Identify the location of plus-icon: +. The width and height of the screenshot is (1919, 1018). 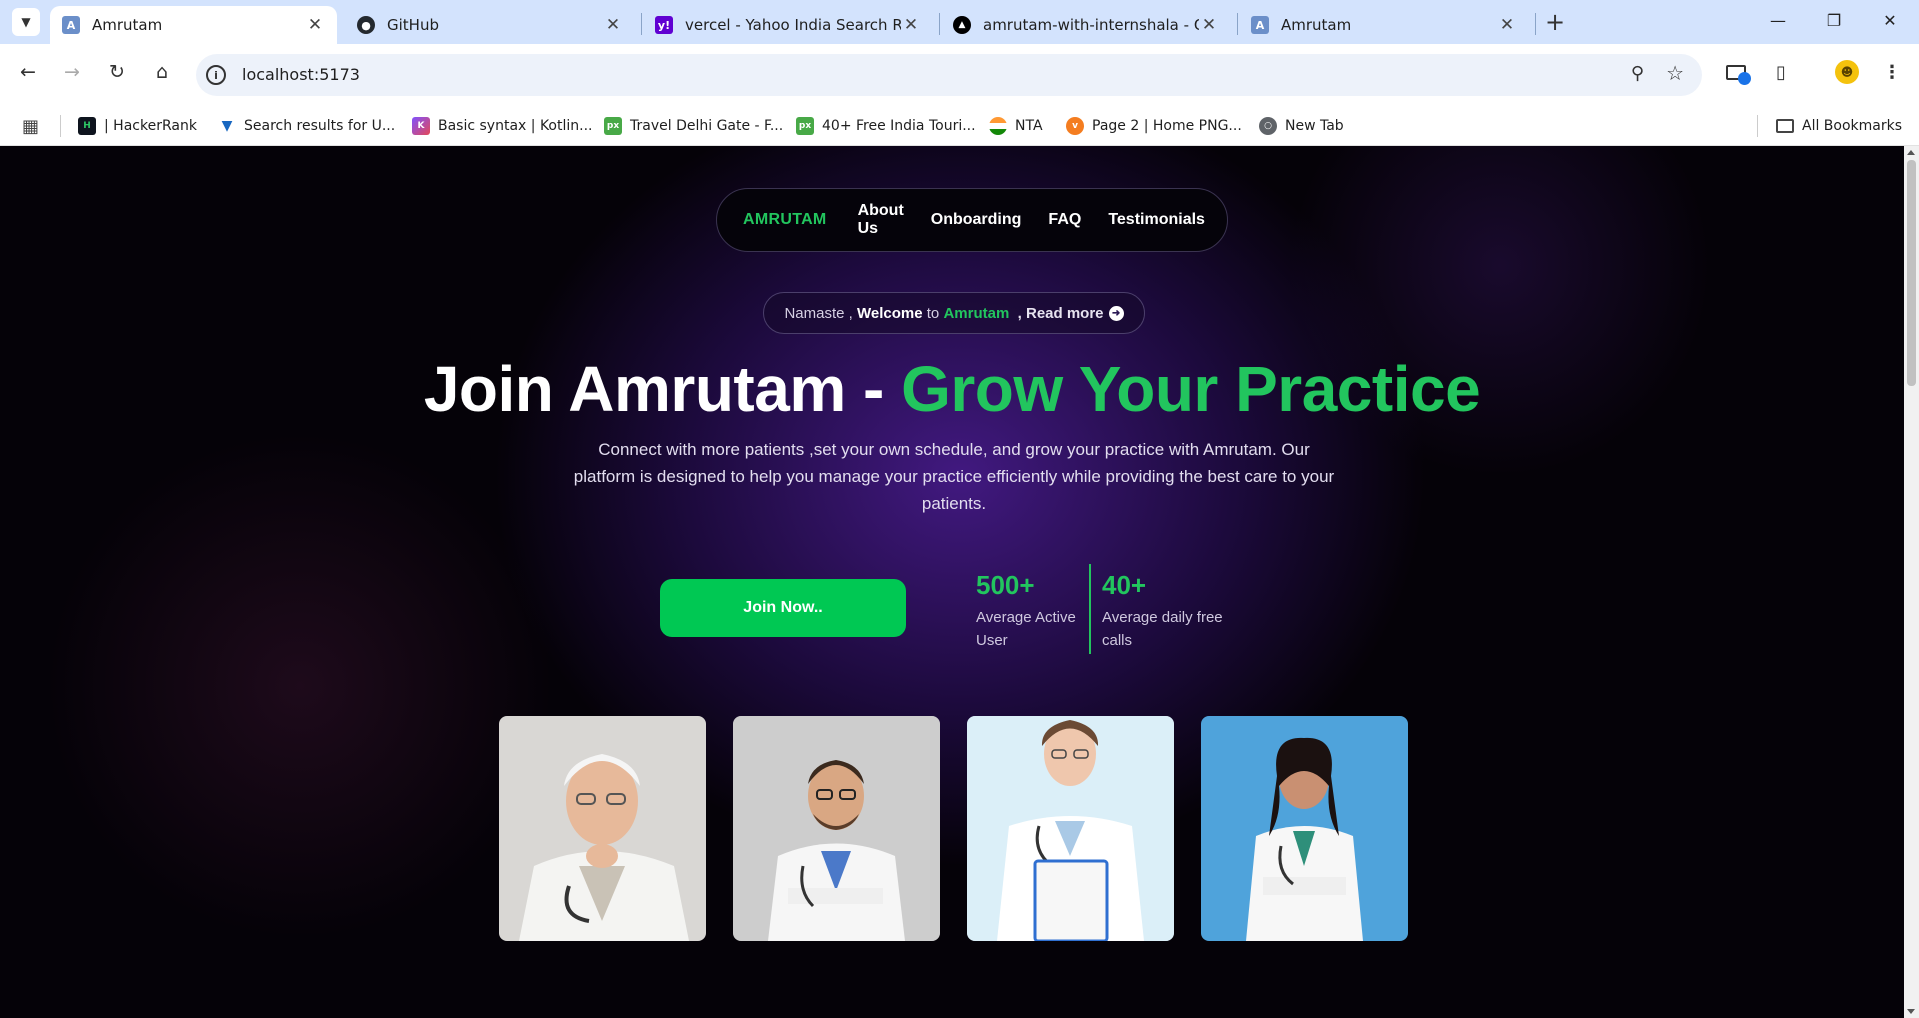
(1555, 22).